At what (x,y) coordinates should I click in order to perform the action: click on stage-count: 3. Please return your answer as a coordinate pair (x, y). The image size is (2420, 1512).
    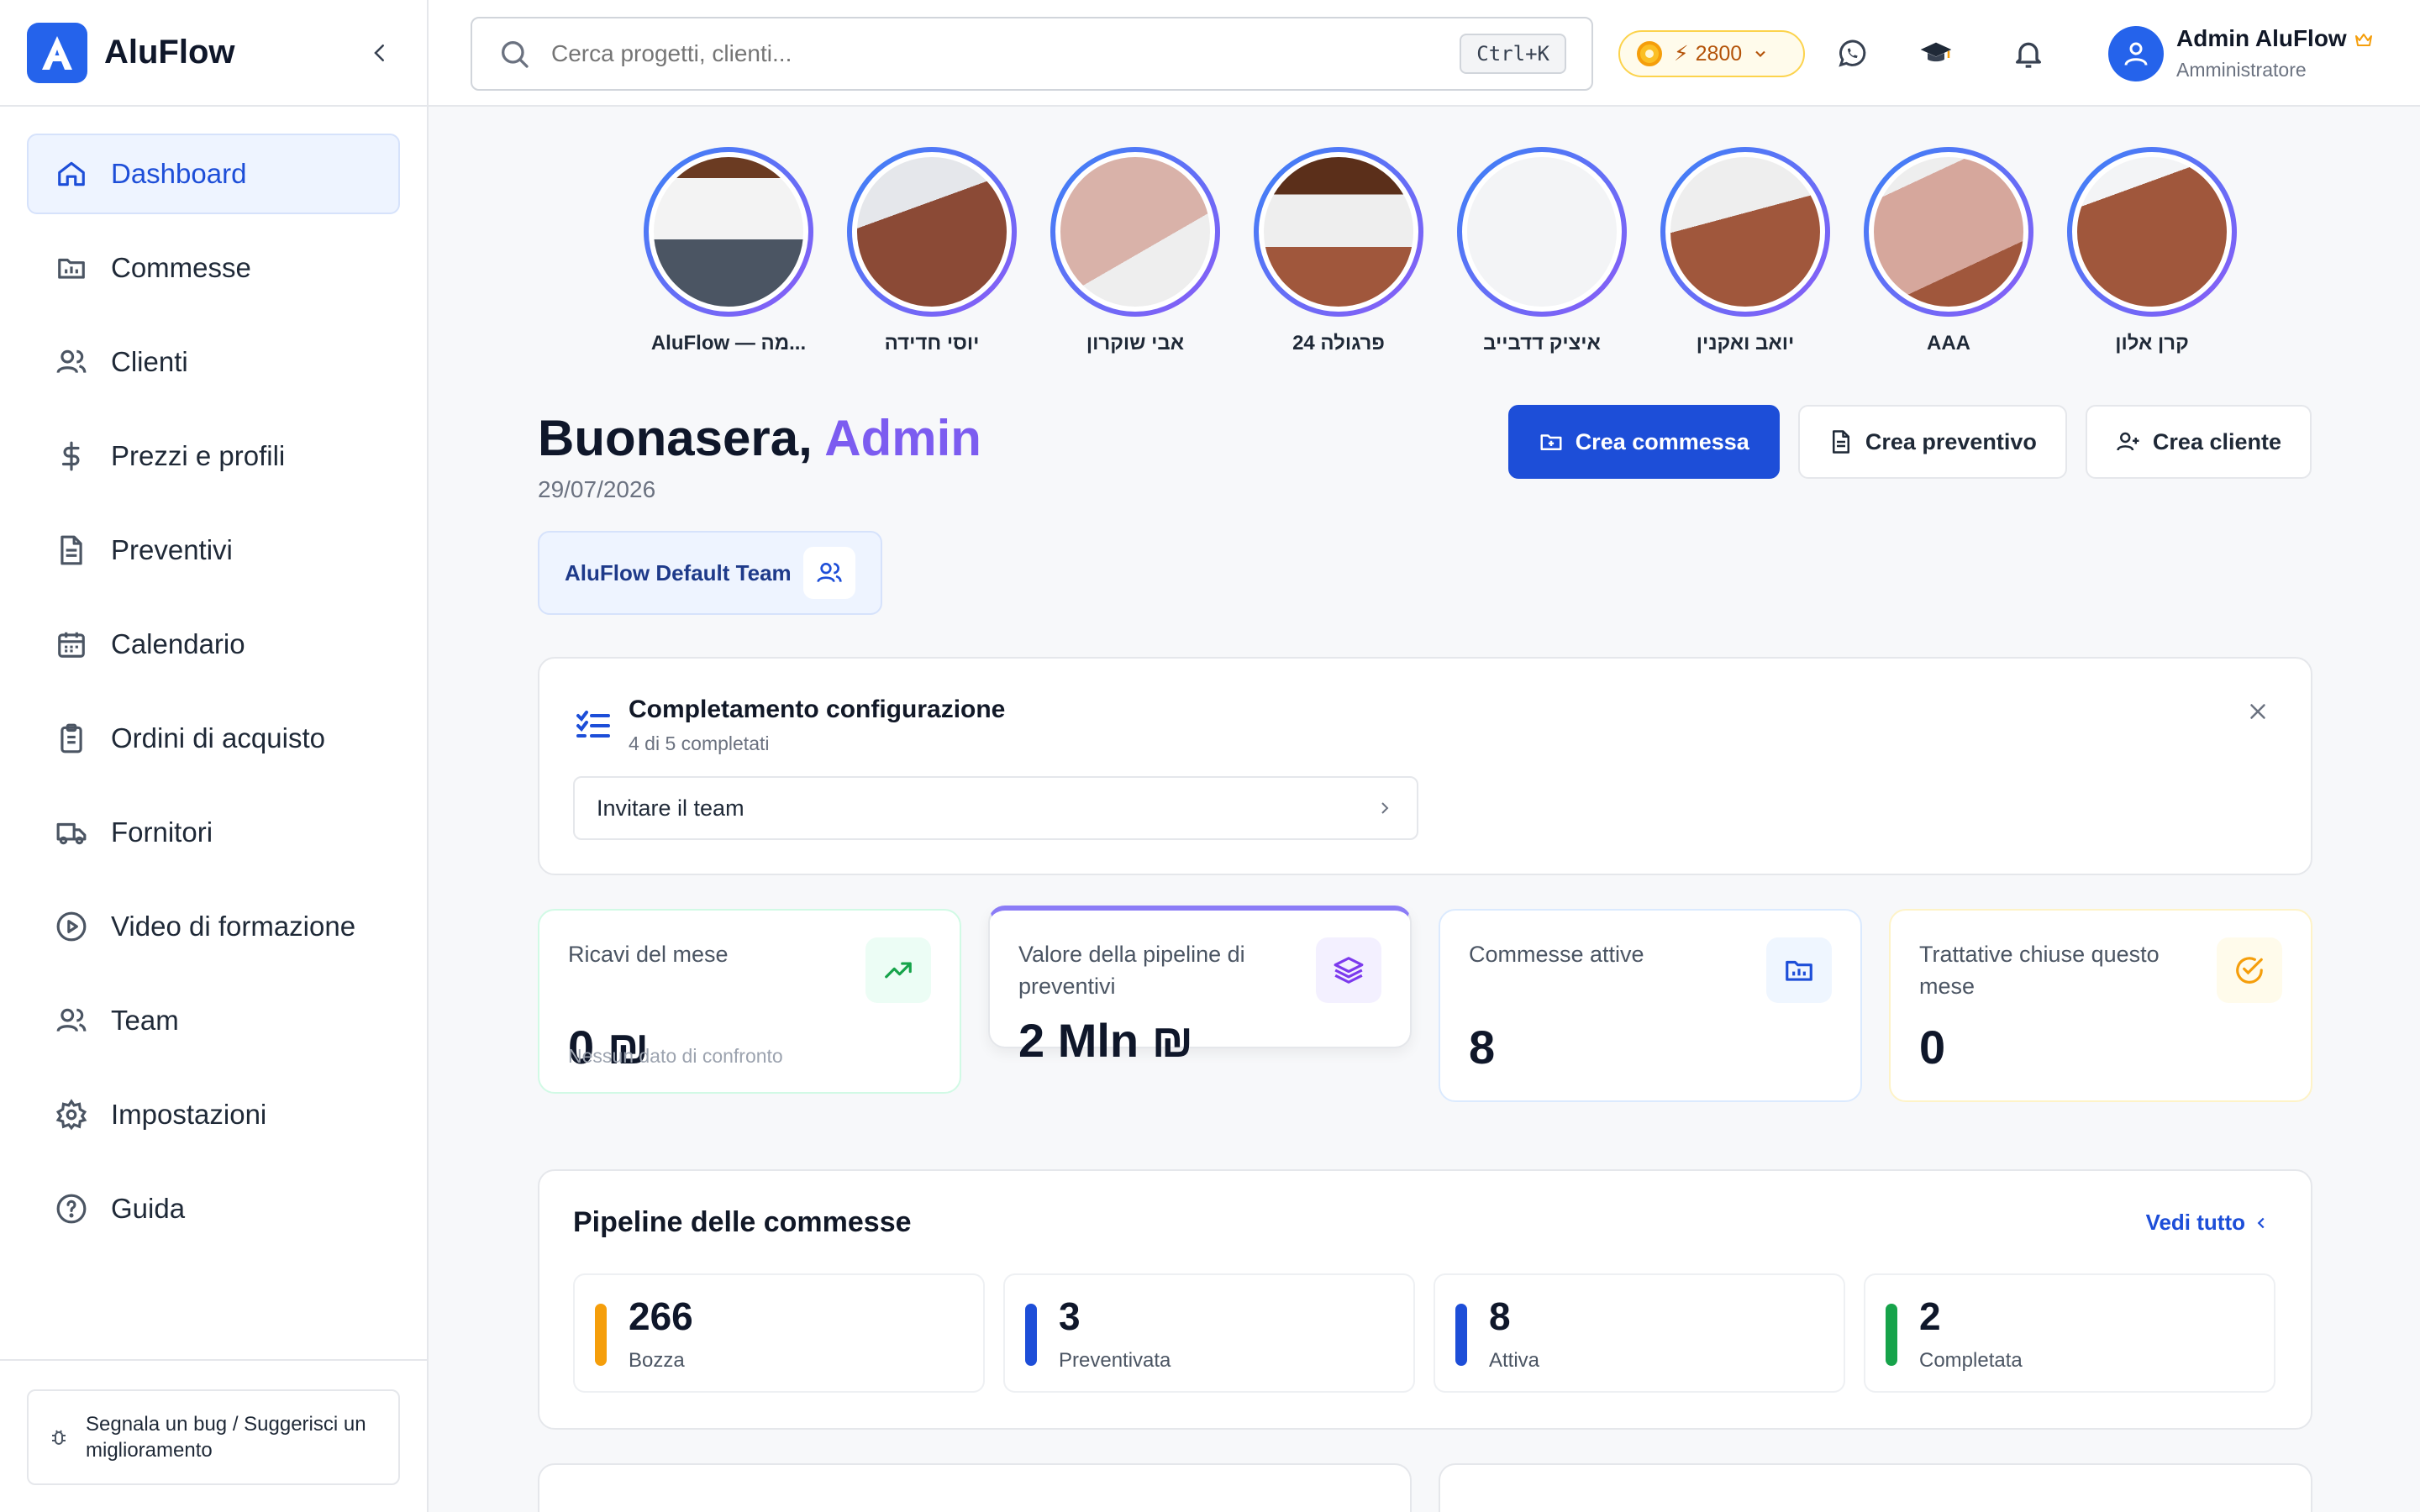
    Looking at the image, I should click on (1070, 1316).